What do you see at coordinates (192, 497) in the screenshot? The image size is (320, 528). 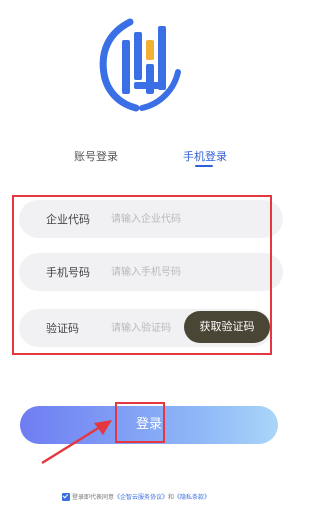 I see `privacy-policy-link: 《隐私条款》` at bounding box center [192, 497].